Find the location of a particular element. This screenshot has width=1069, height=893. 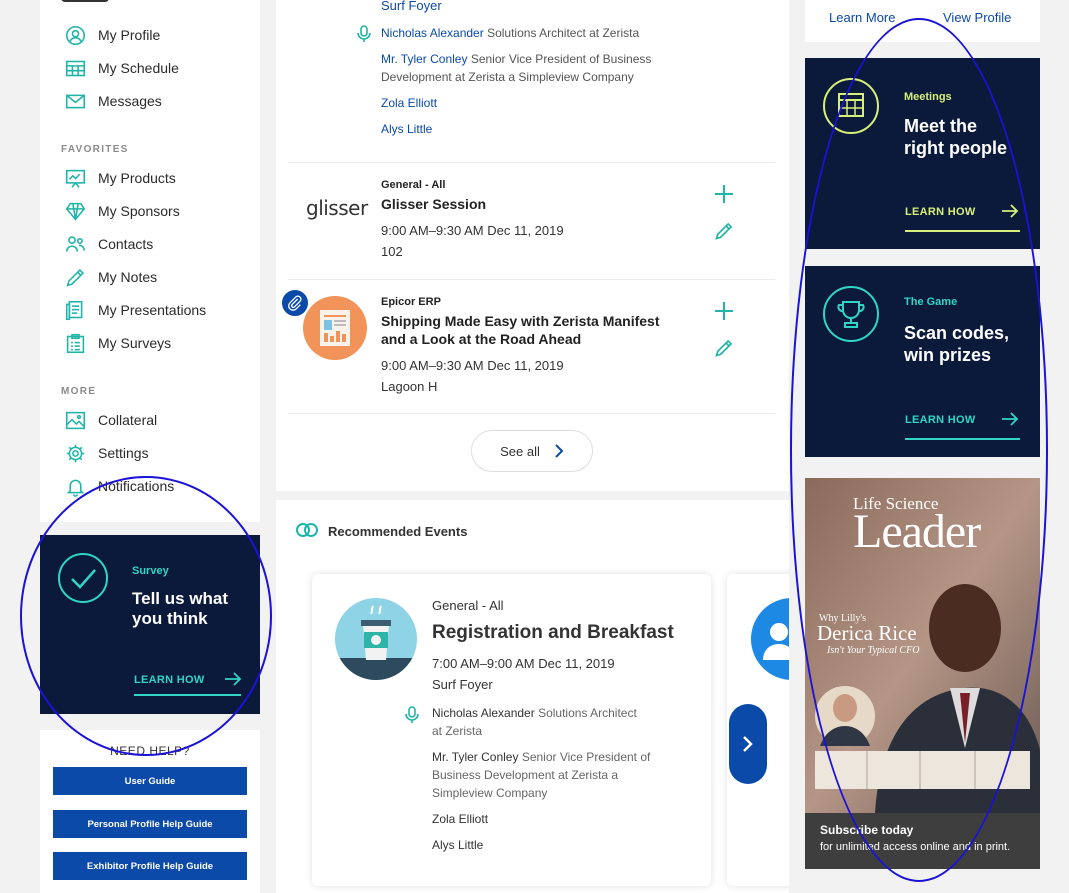

sidebar-item-label: Notifications is located at coordinates (136, 486).